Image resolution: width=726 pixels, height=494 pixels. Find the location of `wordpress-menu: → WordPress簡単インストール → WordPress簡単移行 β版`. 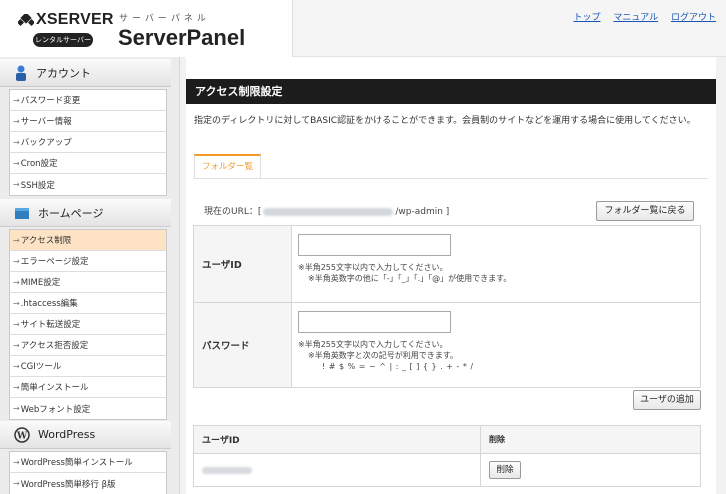

wordpress-menu: → WordPress簡単インストール → WordPress簡単移行 β版 is located at coordinates (88, 472).